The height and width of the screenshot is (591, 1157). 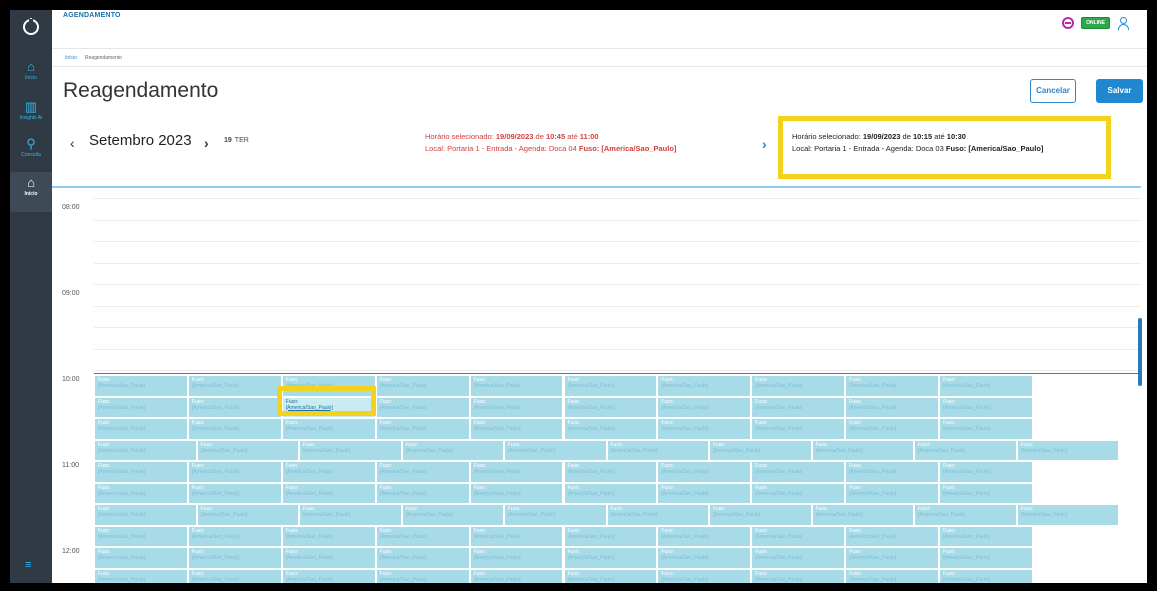 What do you see at coordinates (1119, 91) in the screenshot?
I see `save-button: Salvar` at bounding box center [1119, 91].